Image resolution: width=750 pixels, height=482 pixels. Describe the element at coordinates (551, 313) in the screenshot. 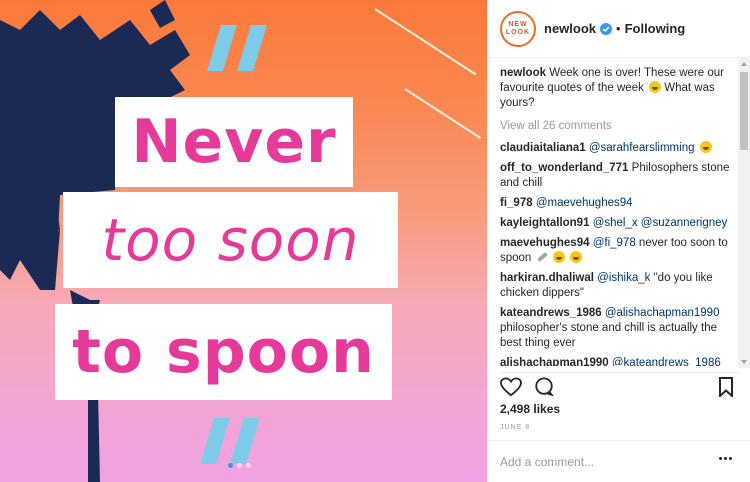

I see `comment-username: kateandrews_1986` at that location.